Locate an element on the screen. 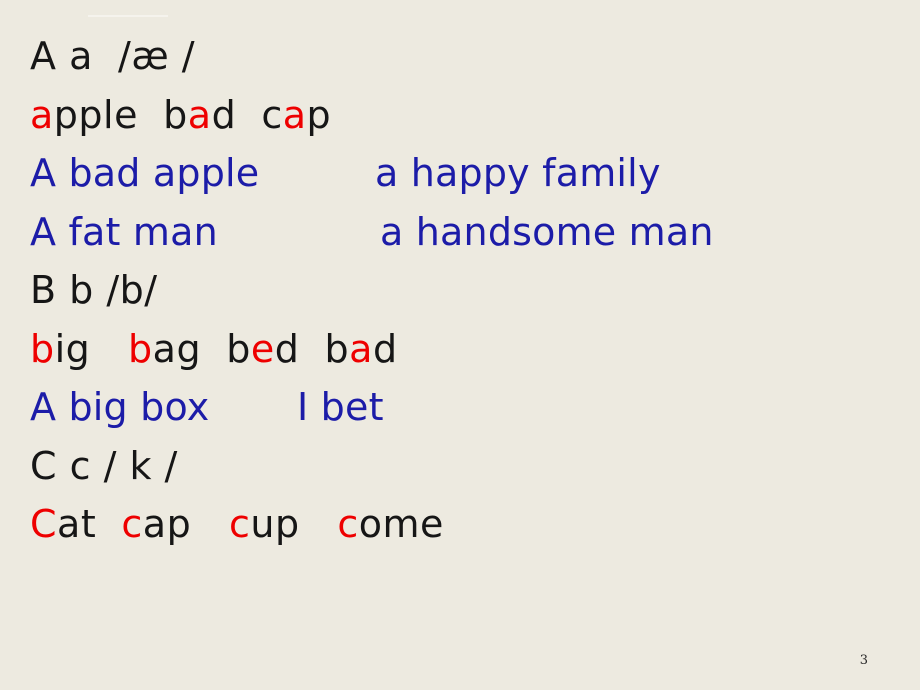 Image resolution: width=920 pixels, height=690 pixels. phonics-line: big bag bed bad is located at coordinates (460, 352).